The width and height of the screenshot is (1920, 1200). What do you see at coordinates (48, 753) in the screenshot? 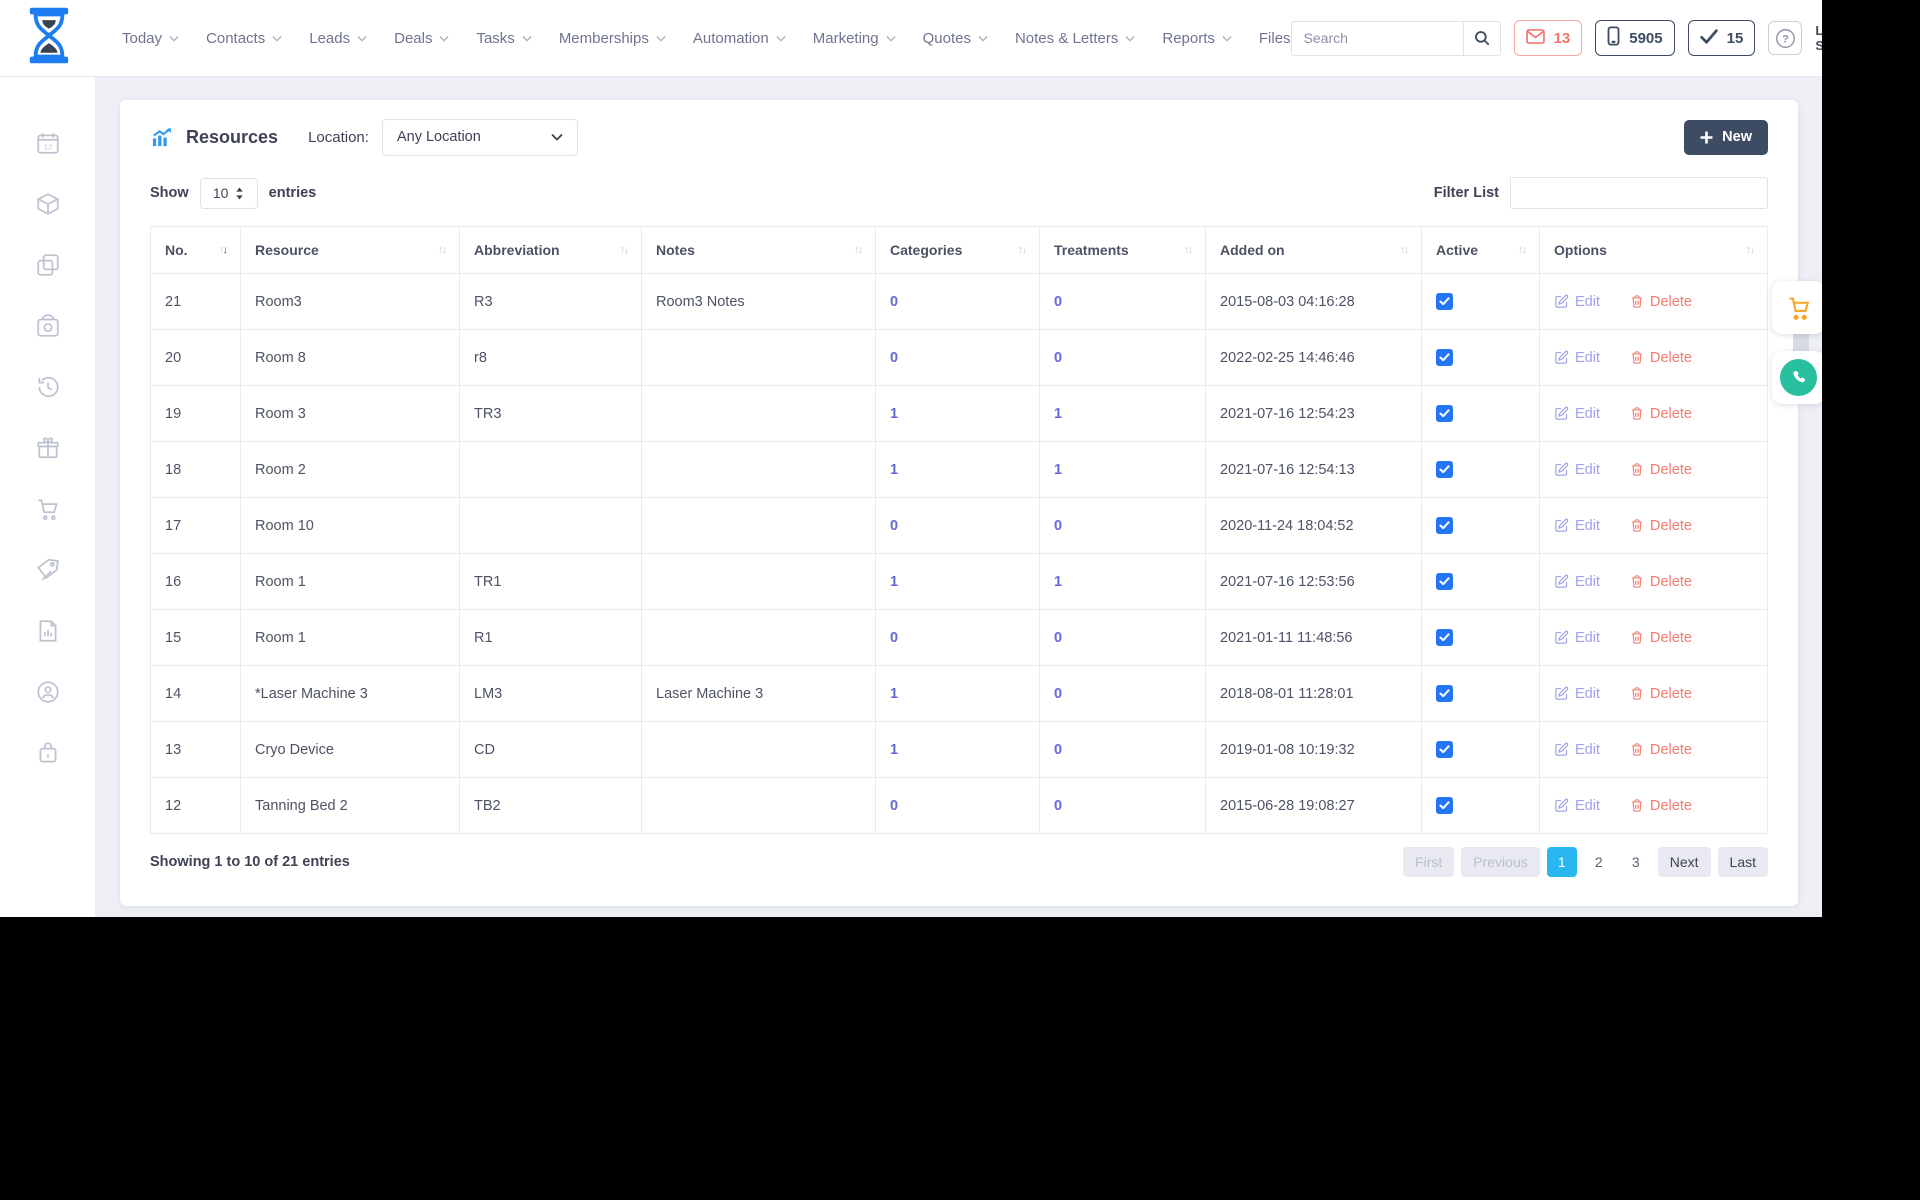
I see `lockbox-icon` at bounding box center [48, 753].